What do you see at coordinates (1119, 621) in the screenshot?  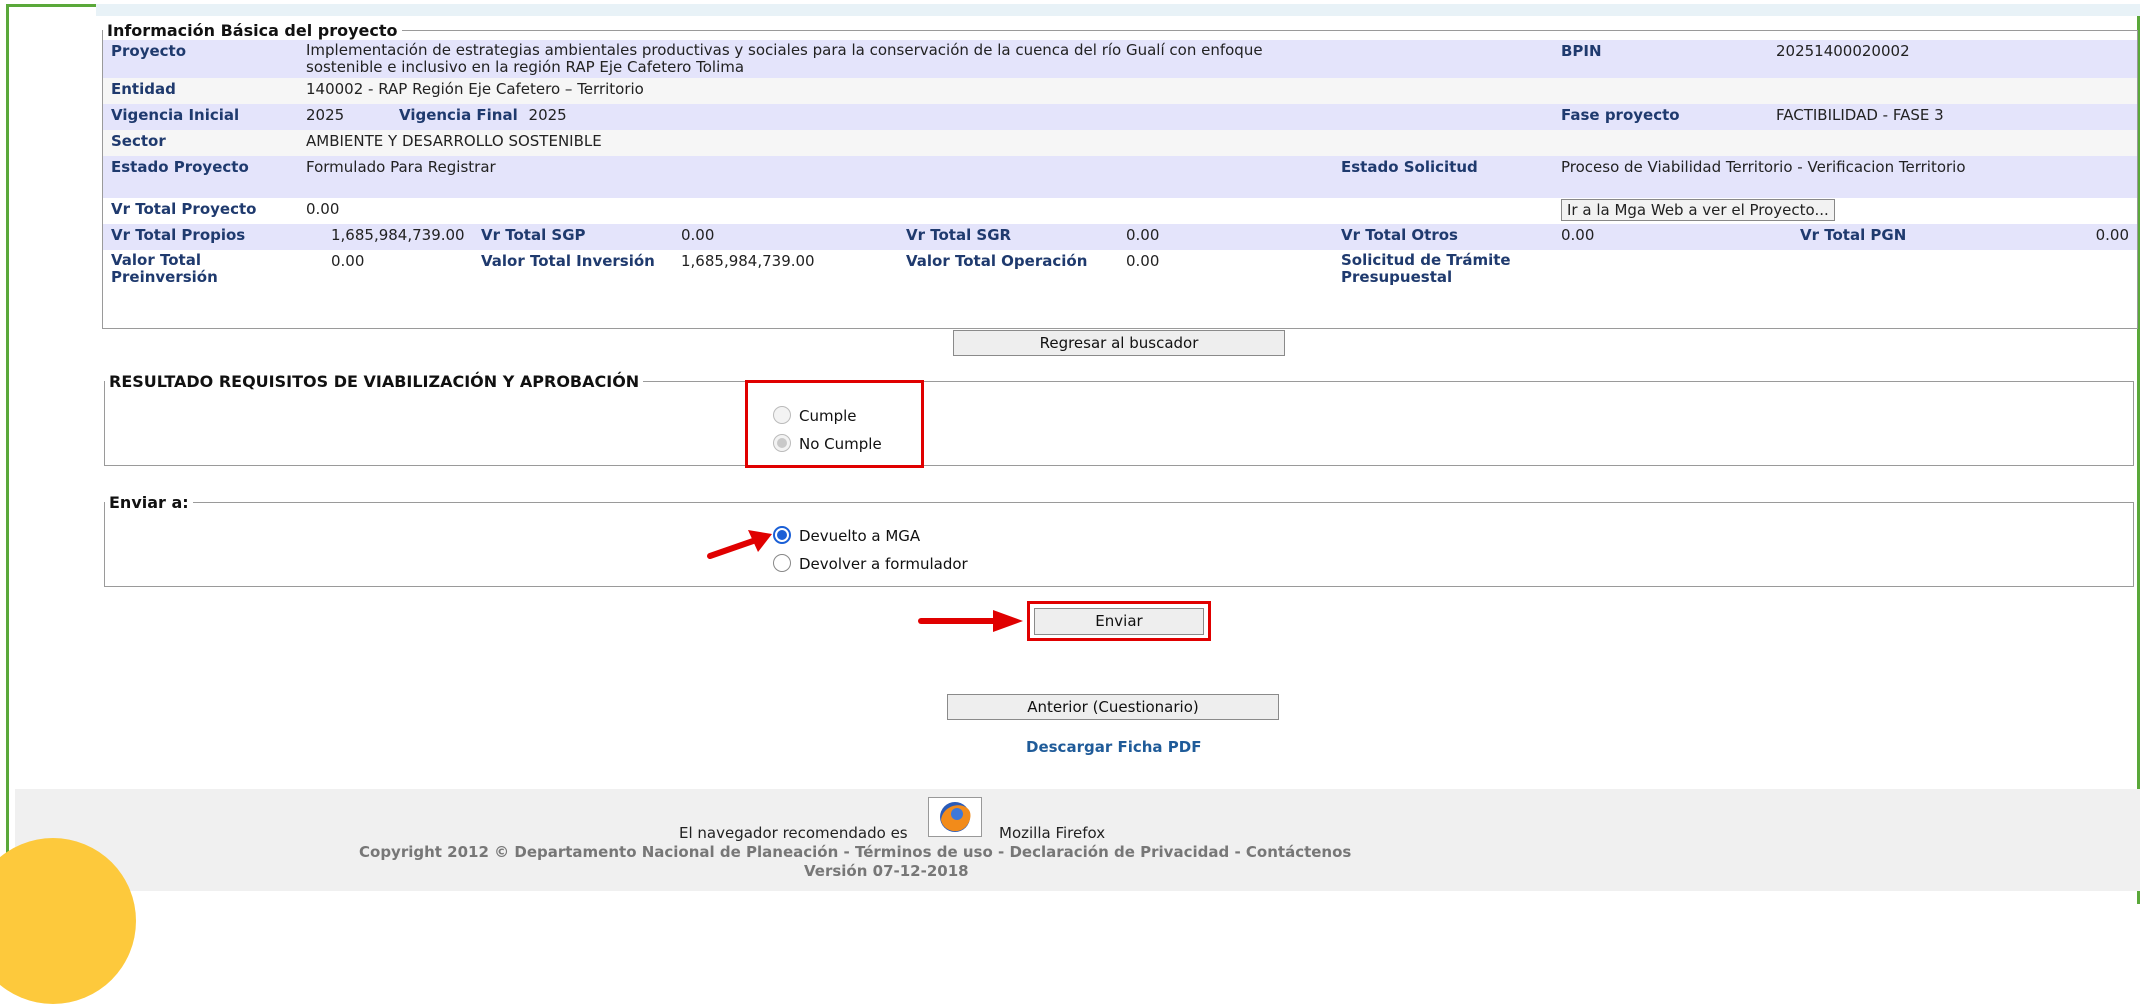 I see `enviar-button: Enviar` at bounding box center [1119, 621].